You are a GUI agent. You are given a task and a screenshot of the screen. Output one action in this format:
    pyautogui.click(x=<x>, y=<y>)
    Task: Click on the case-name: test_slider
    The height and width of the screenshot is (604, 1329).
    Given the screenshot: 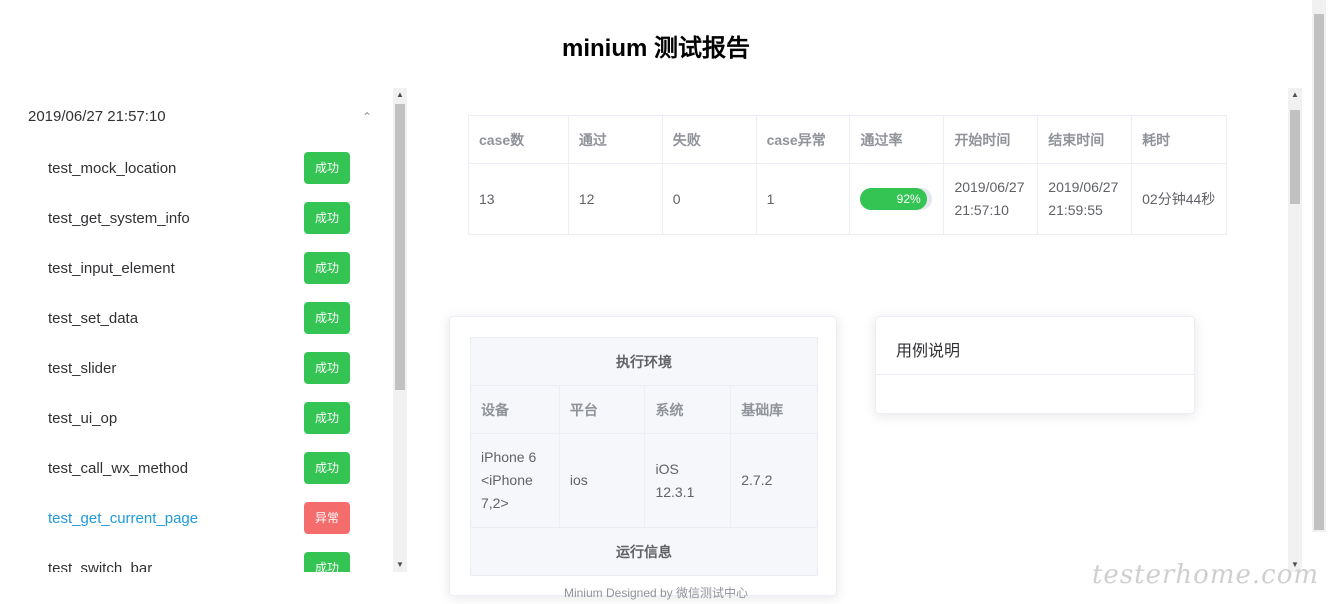 What is the action you would take?
    pyautogui.click(x=82, y=368)
    